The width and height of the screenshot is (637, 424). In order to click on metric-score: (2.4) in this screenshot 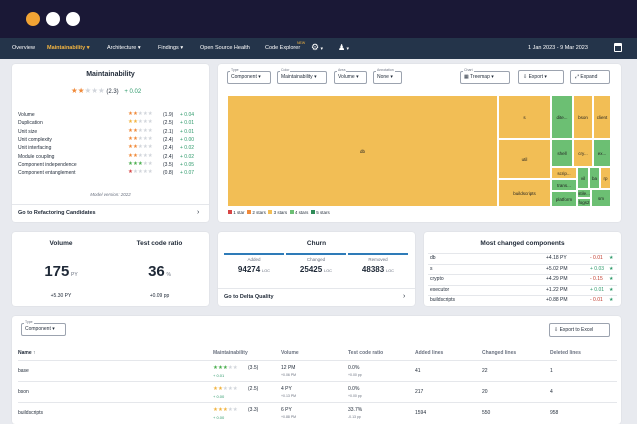, I will do `click(168, 156)`.